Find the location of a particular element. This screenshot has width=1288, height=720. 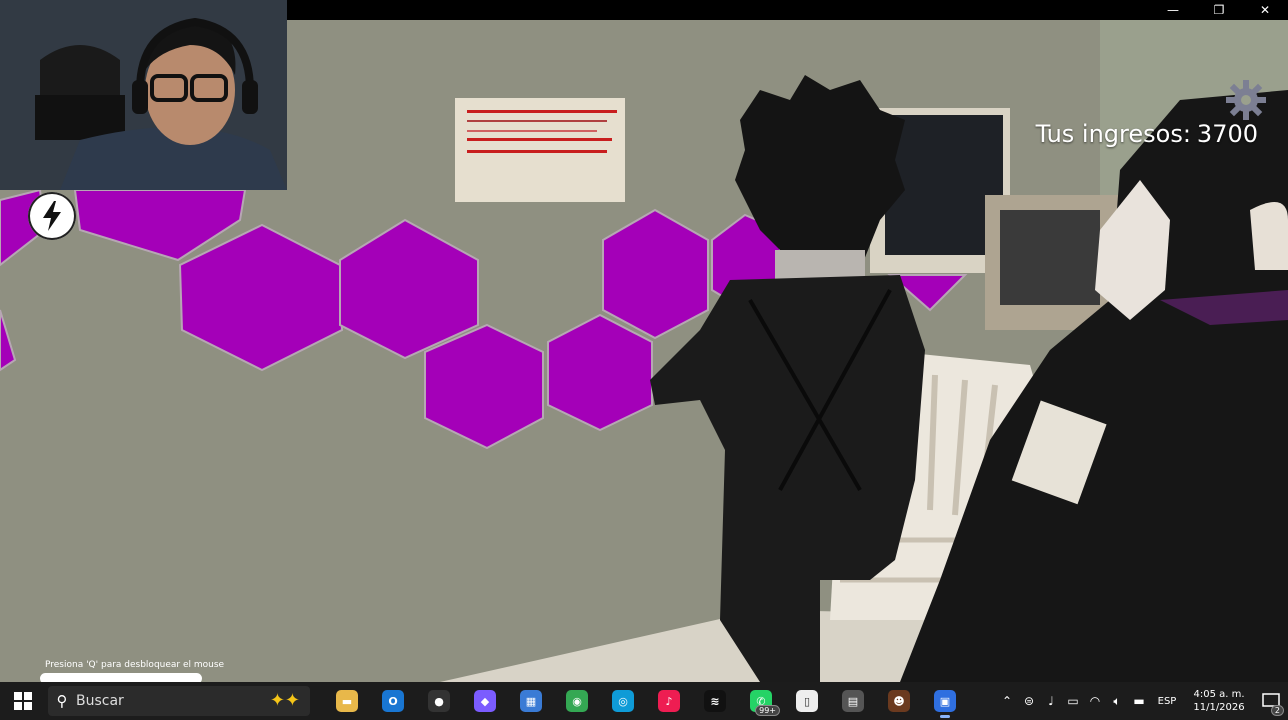

taskbar-app-chrome: ◉ is located at coordinates (577, 701).